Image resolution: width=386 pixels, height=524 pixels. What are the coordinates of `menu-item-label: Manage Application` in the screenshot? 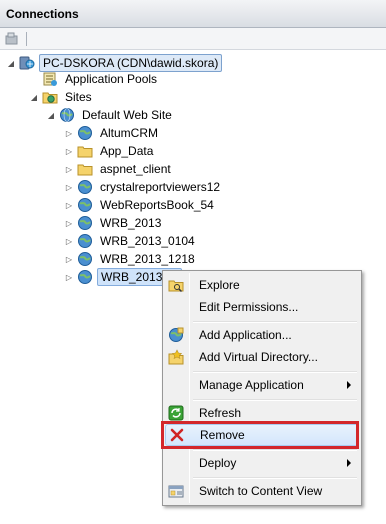 It's located at (251, 385).